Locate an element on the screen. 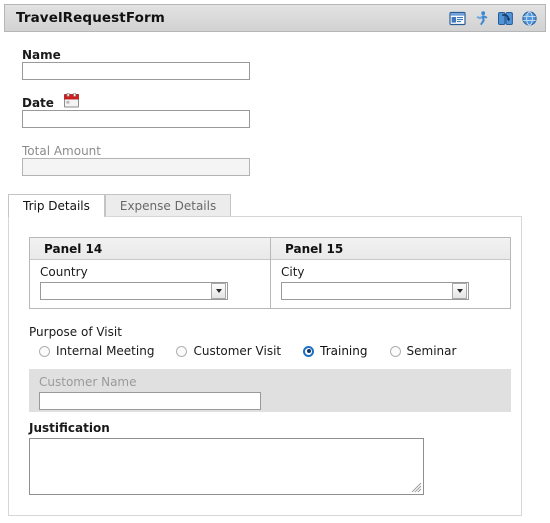 The height and width of the screenshot is (523, 550). date-label: Date is located at coordinates (38, 103).